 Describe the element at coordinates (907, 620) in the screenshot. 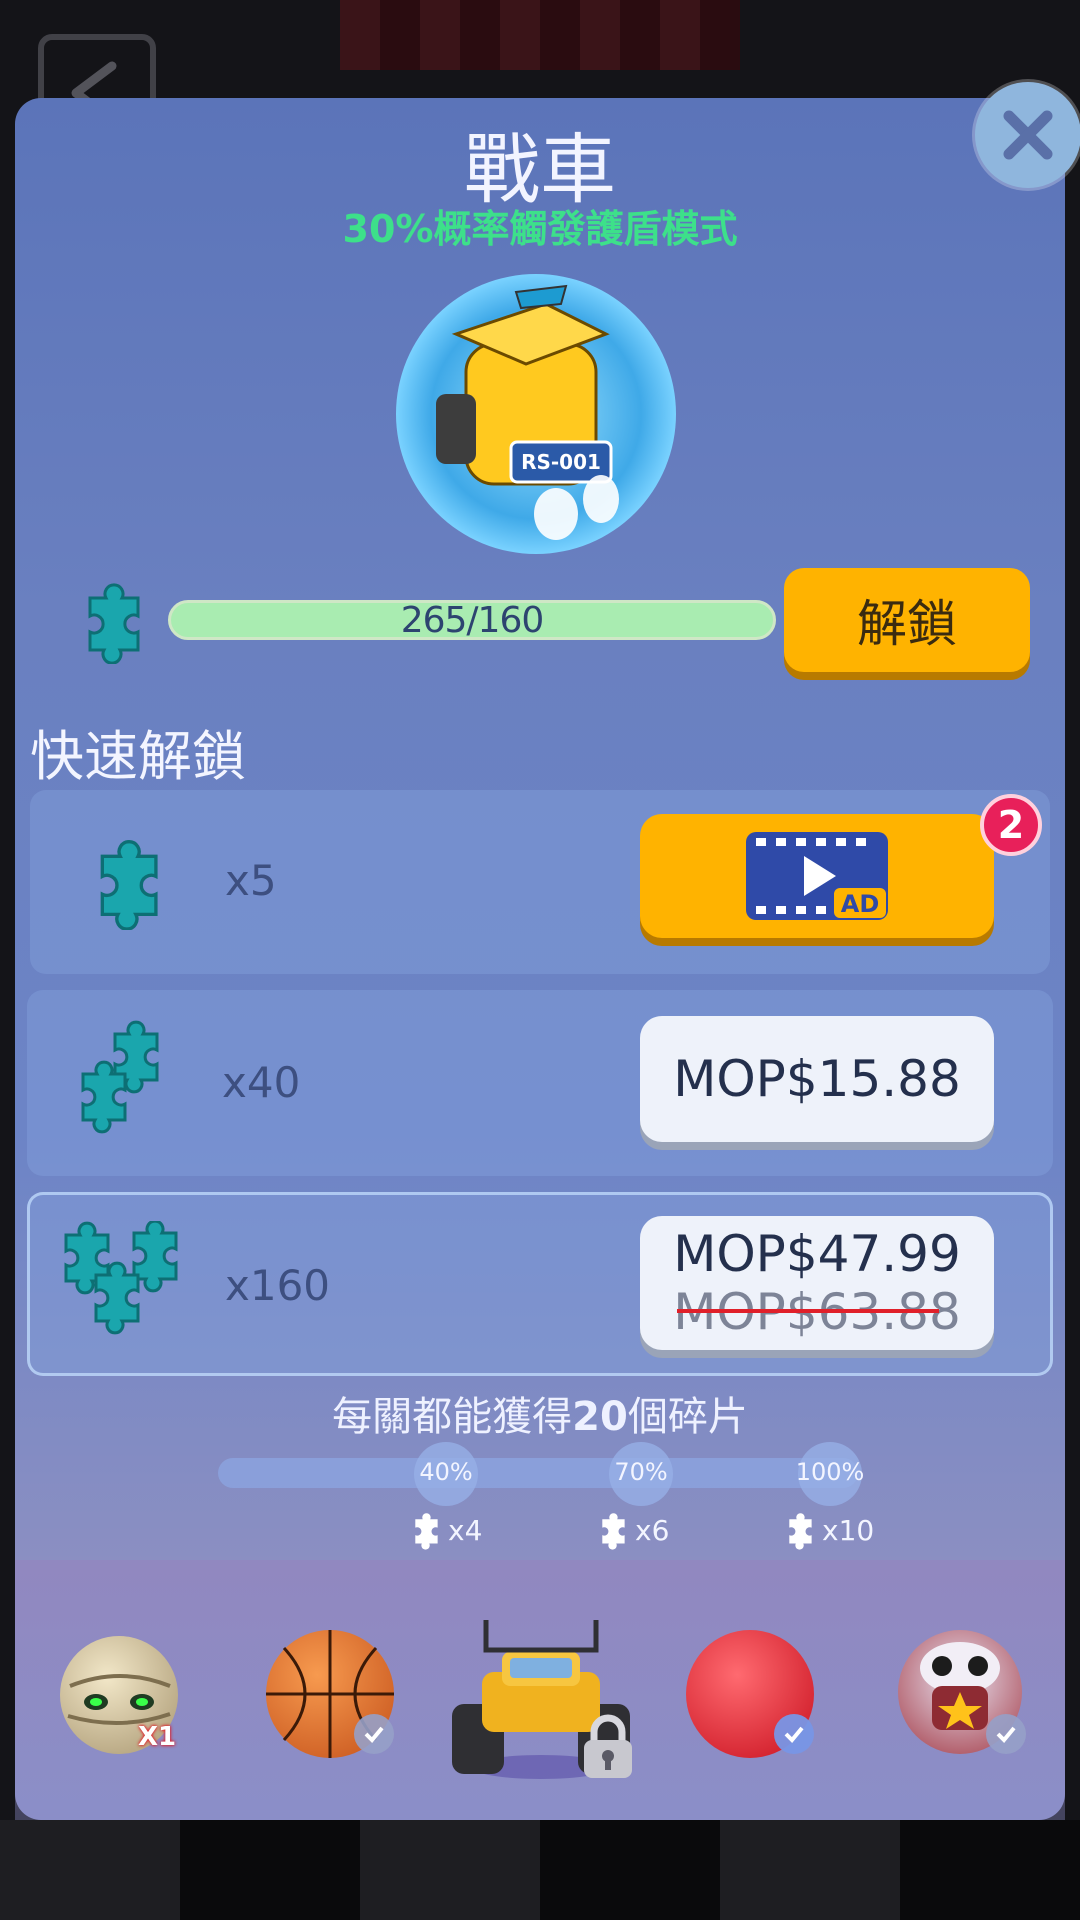

I see `unlock-button: 解鎖` at that location.